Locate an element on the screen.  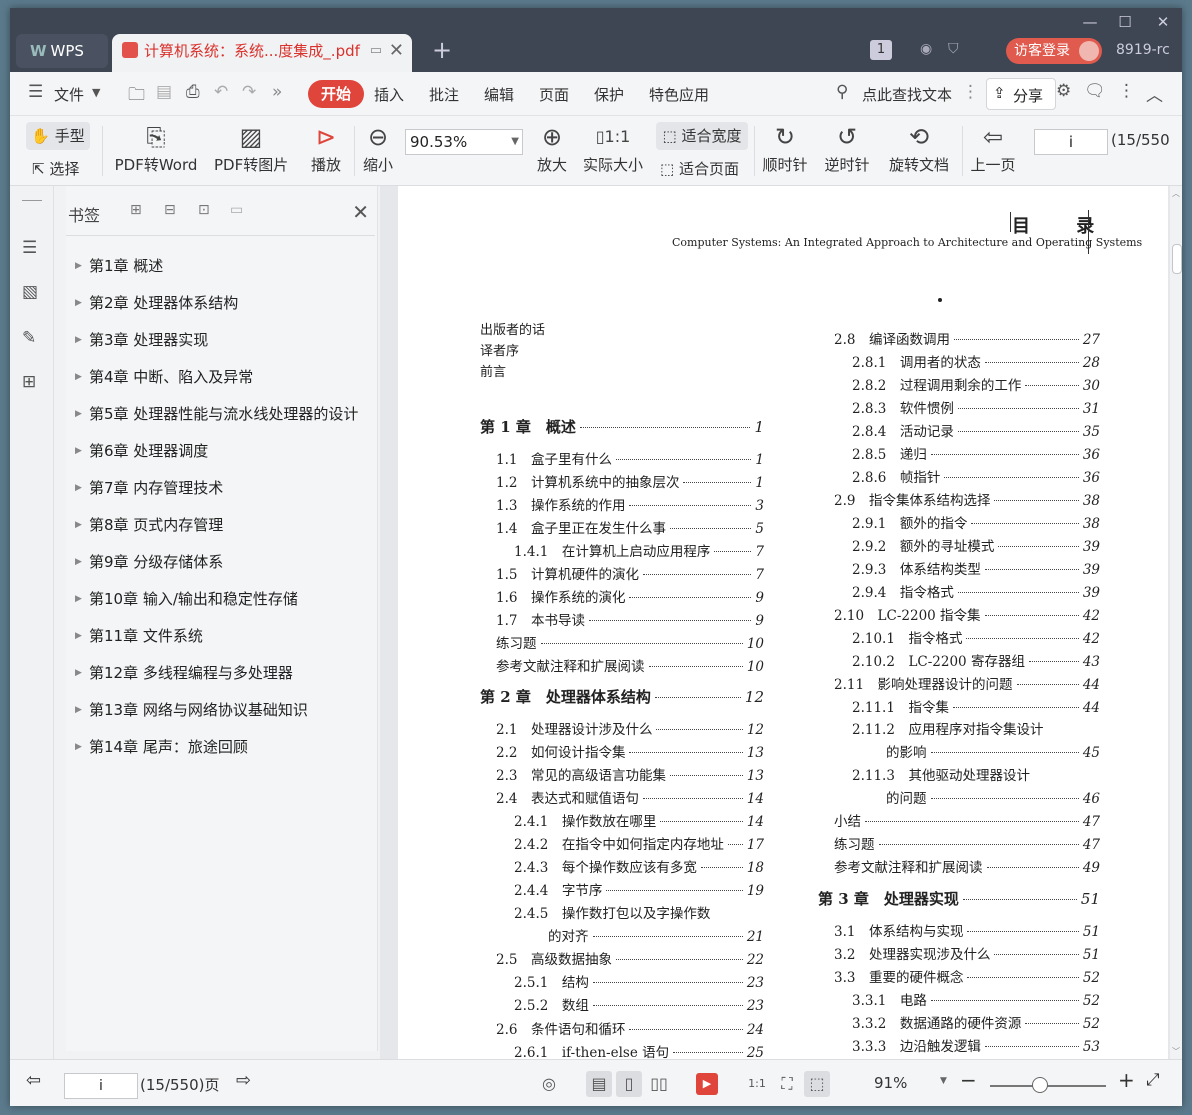
expand-all-icon: ⊞ is located at coordinates (136, 210).